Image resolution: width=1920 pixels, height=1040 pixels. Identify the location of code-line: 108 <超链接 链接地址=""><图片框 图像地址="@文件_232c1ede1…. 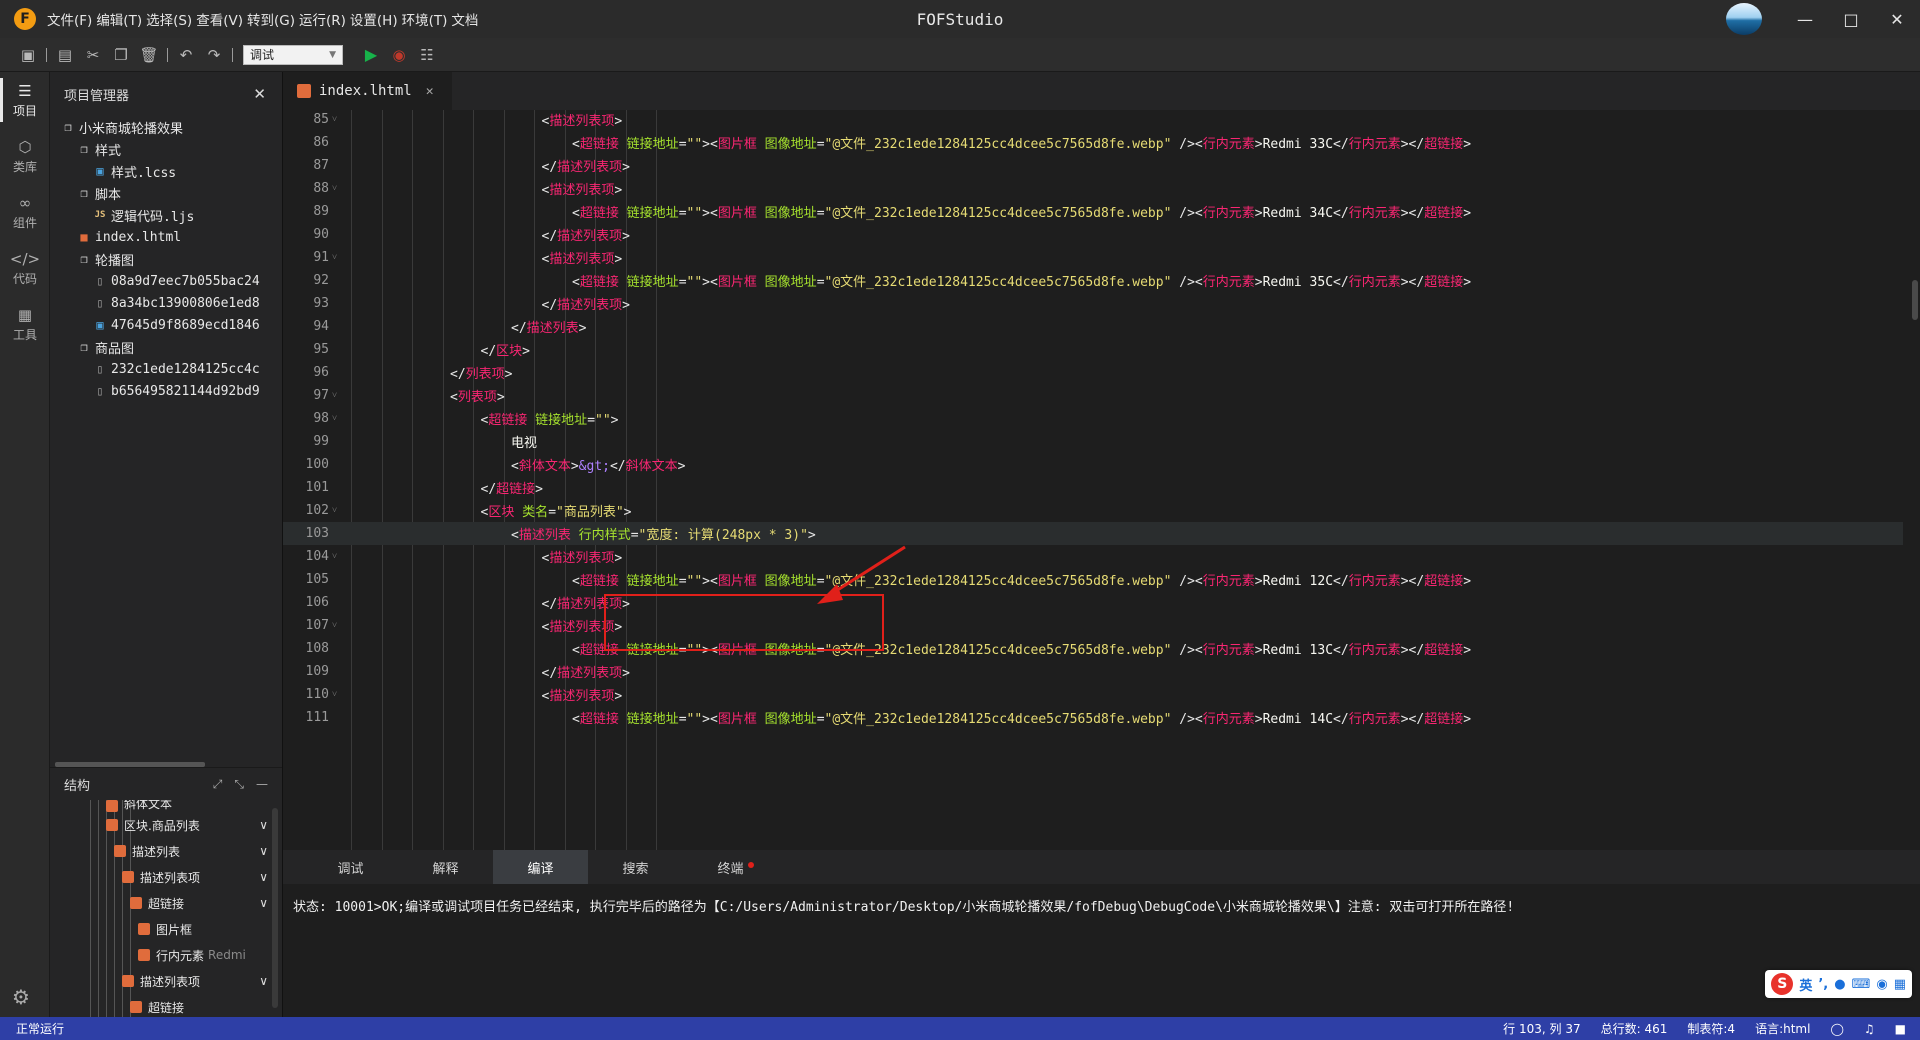
(1093, 648).